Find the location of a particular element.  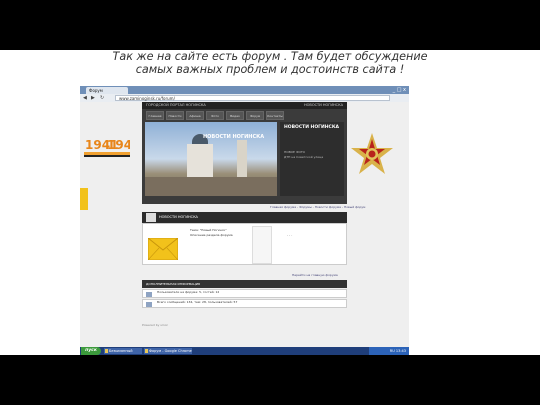

start-button: пуск is located at coordinates (91, 351).